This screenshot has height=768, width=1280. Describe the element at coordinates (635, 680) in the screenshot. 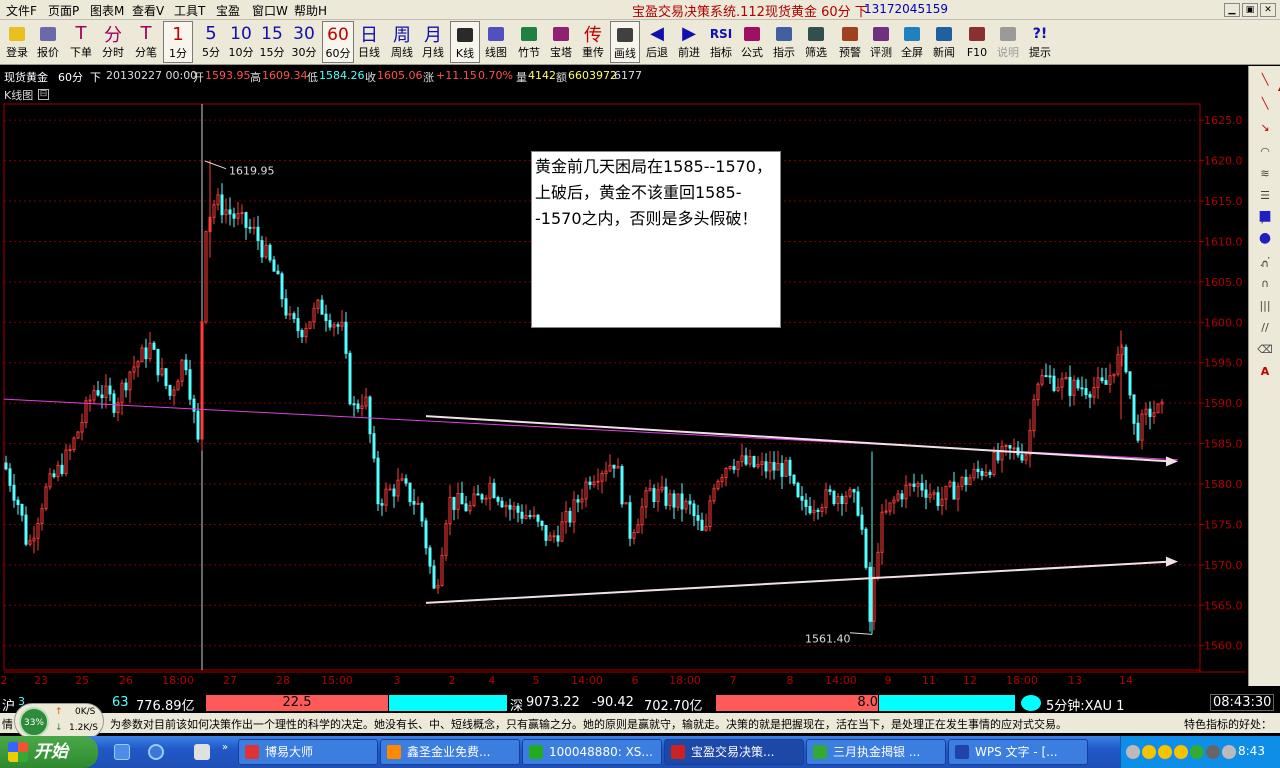

I see `time-tick-label: 6` at that location.